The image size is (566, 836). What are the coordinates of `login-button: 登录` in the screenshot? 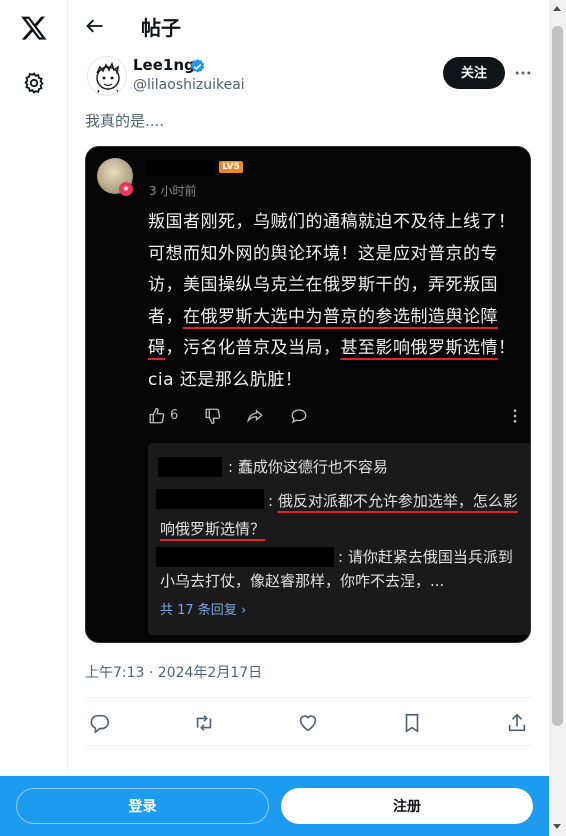 It's located at (142, 806).